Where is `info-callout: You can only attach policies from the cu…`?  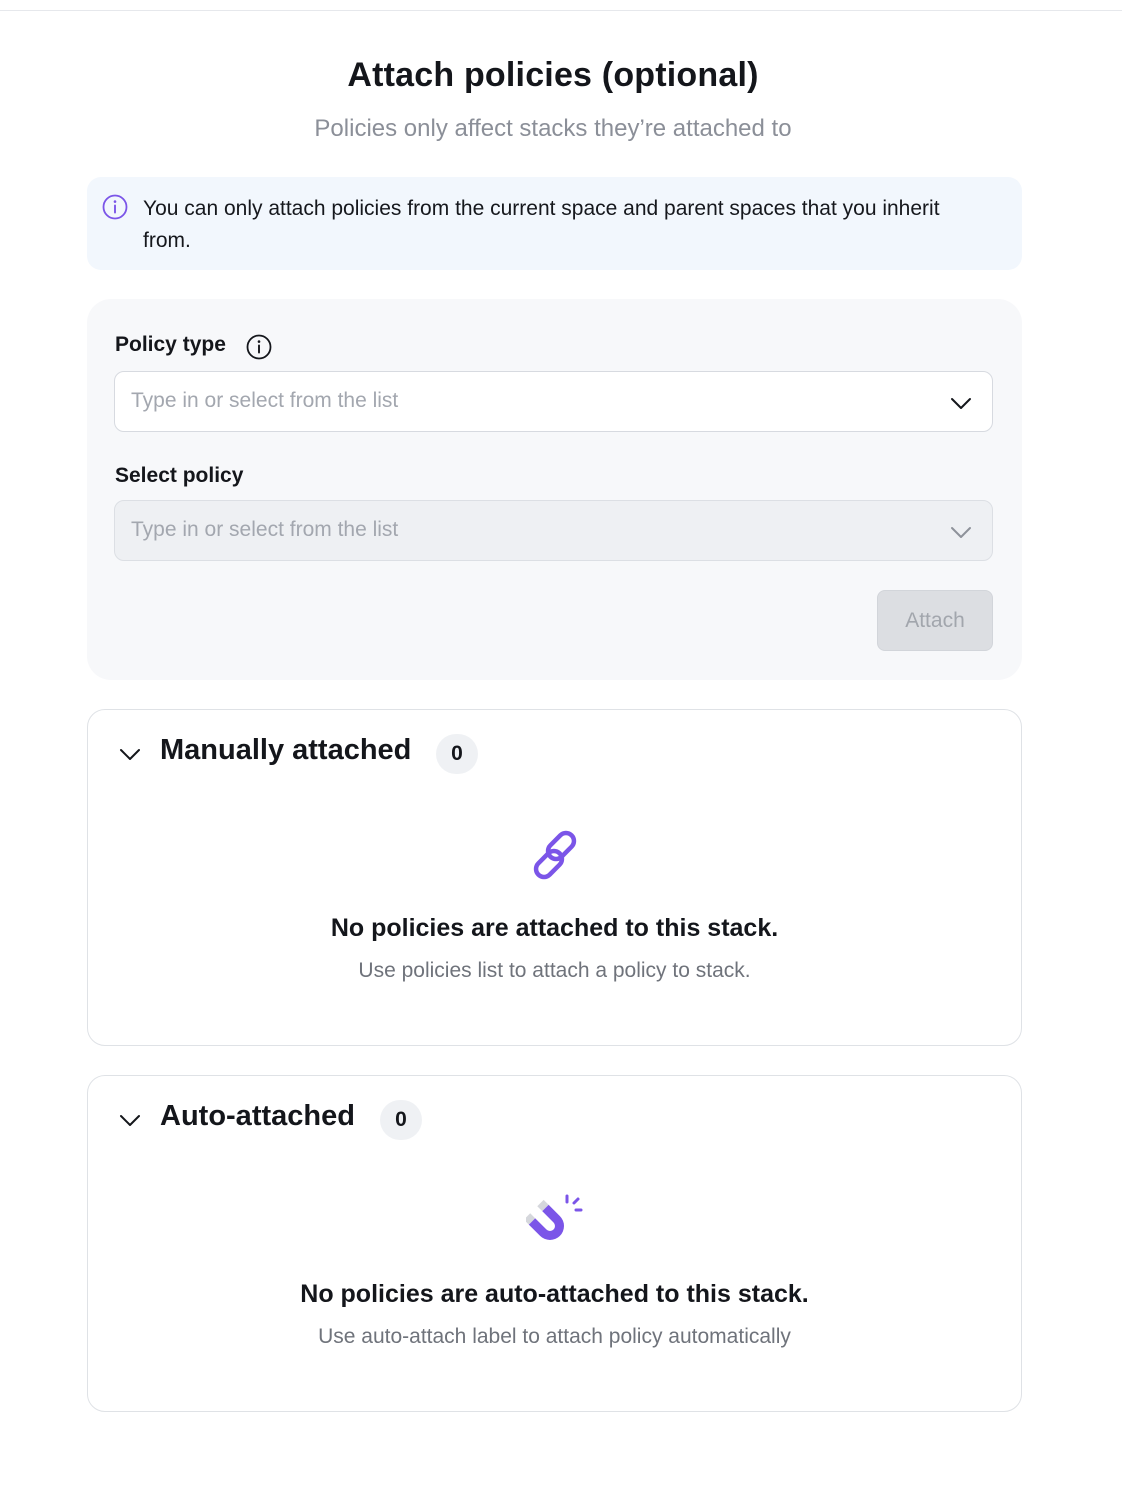 info-callout: You can only attach policies from the cu… is located at coordinates (554, 223).